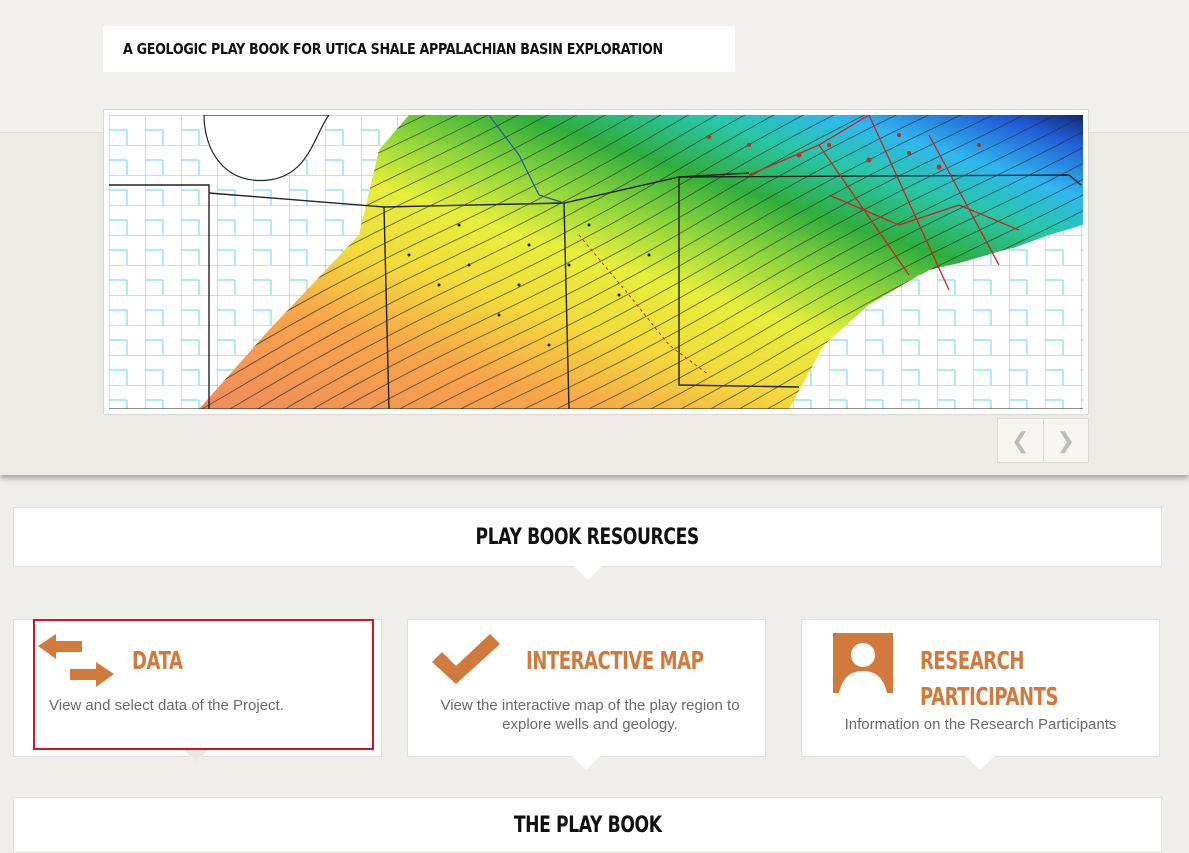  Describe the element at coordinates (166, 705) in the screenshot. I see `data-card-description: View and select data of the Project.` at that location.